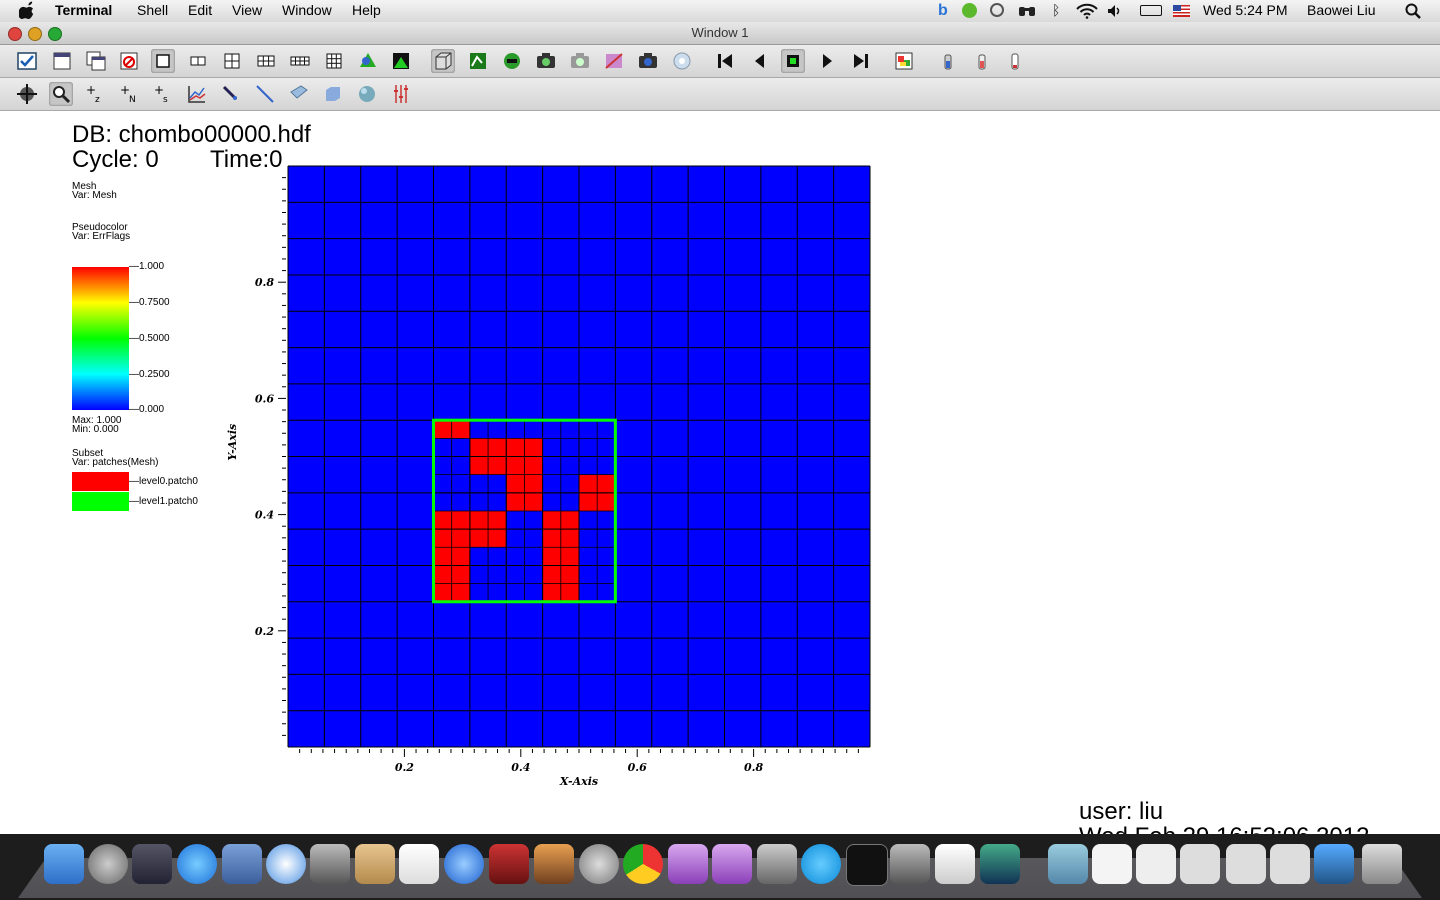 The width and height of the screenshot is (1440, 900). Describe the element at coordinates (1341, 10) in the screenshot. I see `menubar-user: Baowei Liu` at that location.